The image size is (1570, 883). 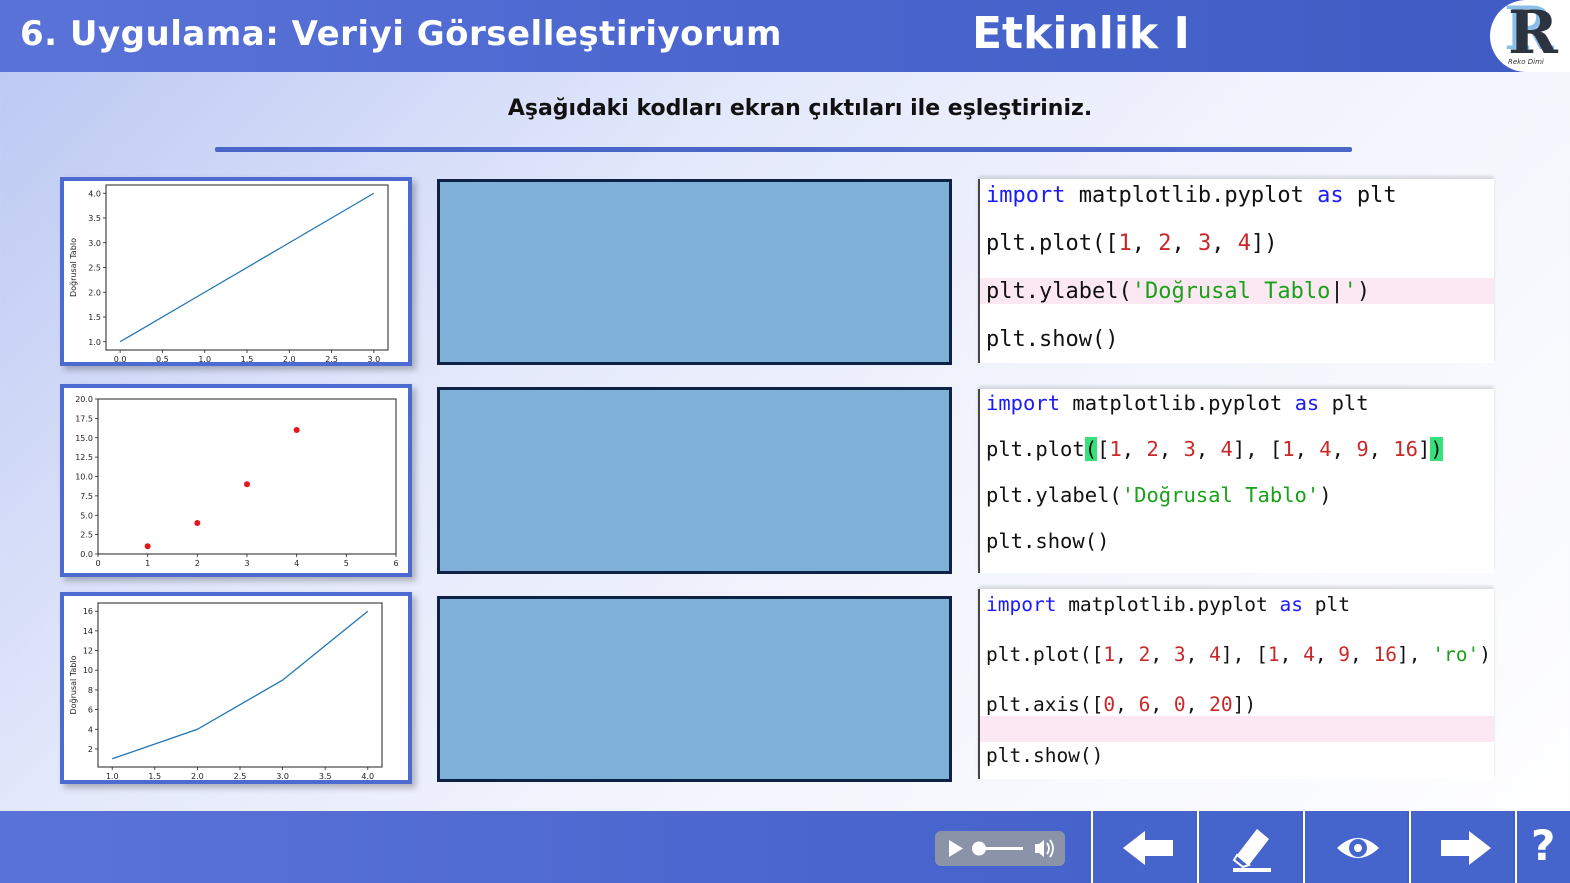 I want to click on y-tick-label: 1.5, so click(x=94, y=317).